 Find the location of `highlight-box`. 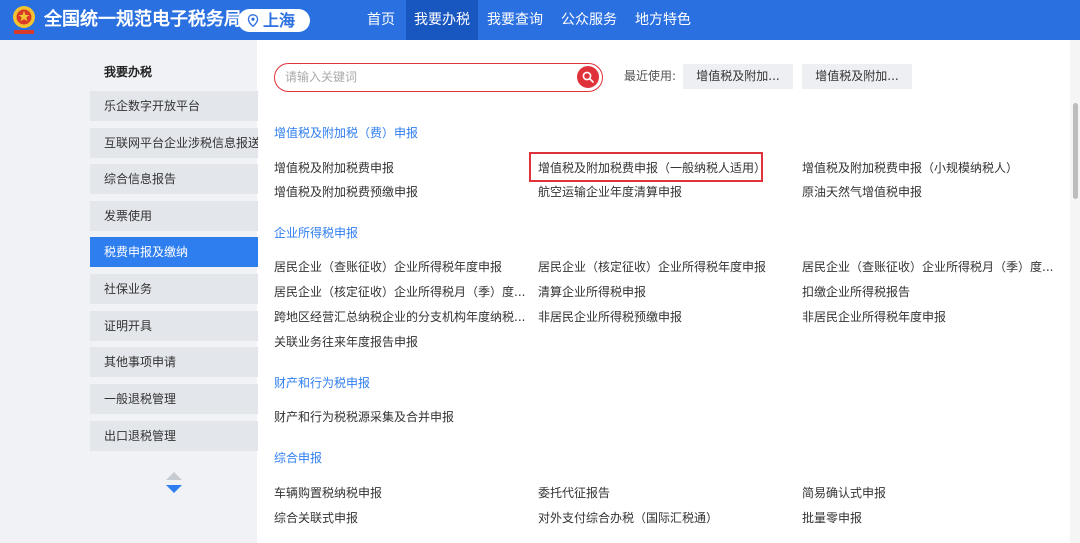

highlight-box is located at coordinates (646, 167).